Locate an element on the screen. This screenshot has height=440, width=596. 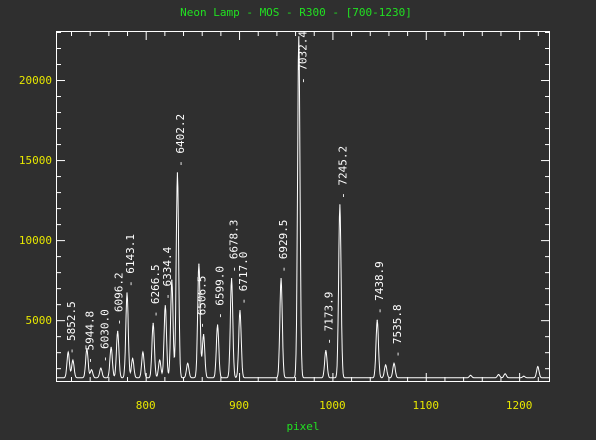
peak-wavelength-label: - 5852.5 is located at coordinates (71, 327).